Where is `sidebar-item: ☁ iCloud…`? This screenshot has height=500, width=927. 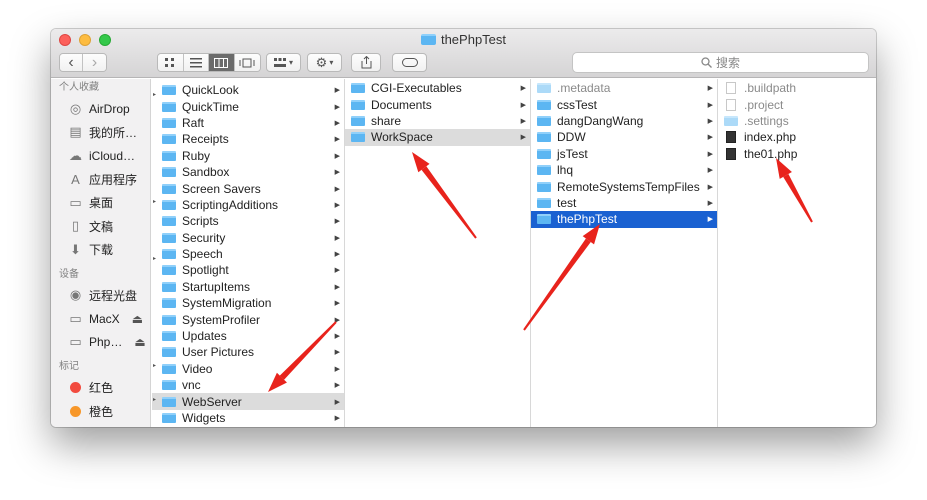 sidebar-item: ☁ iCloud… is located at coordinates (100, 156).